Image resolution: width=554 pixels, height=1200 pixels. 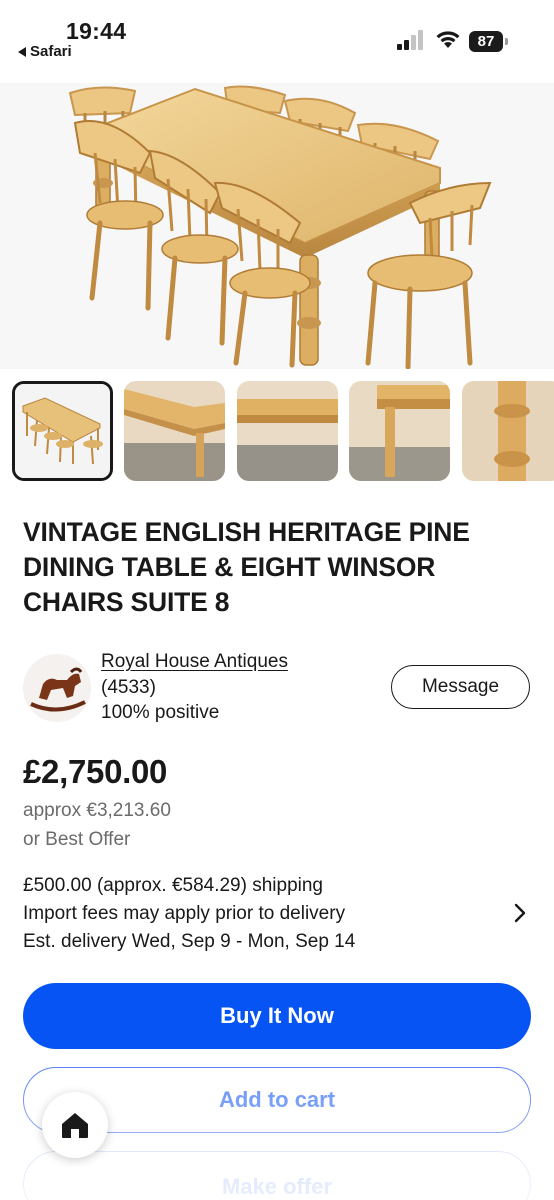 I want to click on home-icon, so click(x=75, y=1125).